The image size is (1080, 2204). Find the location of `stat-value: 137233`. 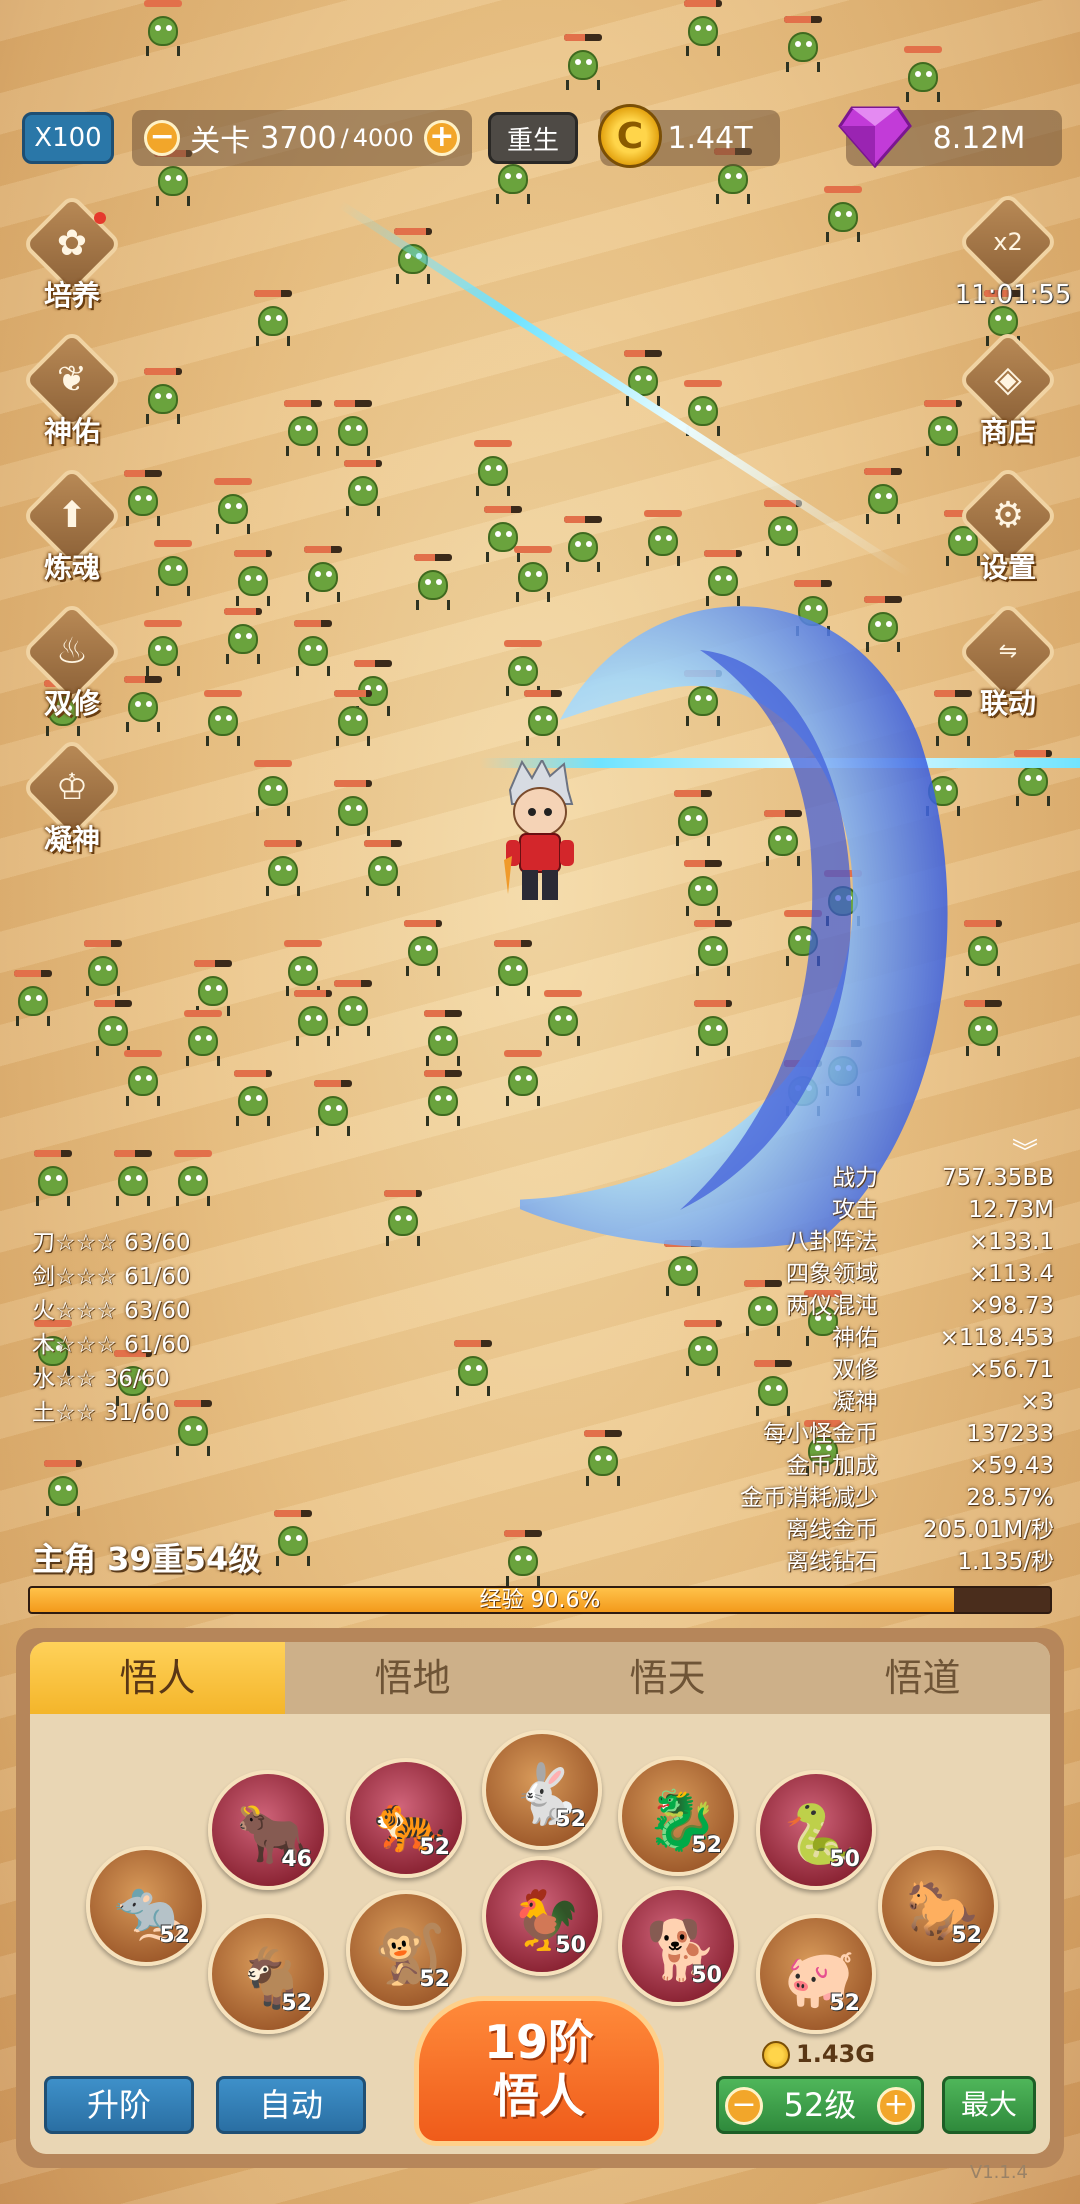

stat-value: 137233 is located at coordinates (1010, 1434).